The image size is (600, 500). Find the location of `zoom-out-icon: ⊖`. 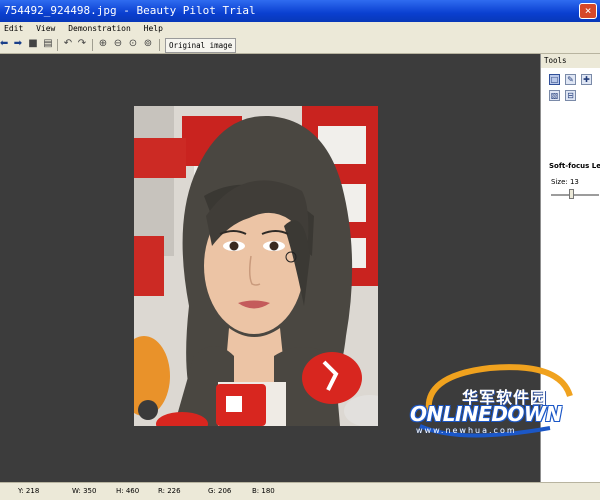

zoom-out-icon: ⊖ is located at coordinates (118, 44).